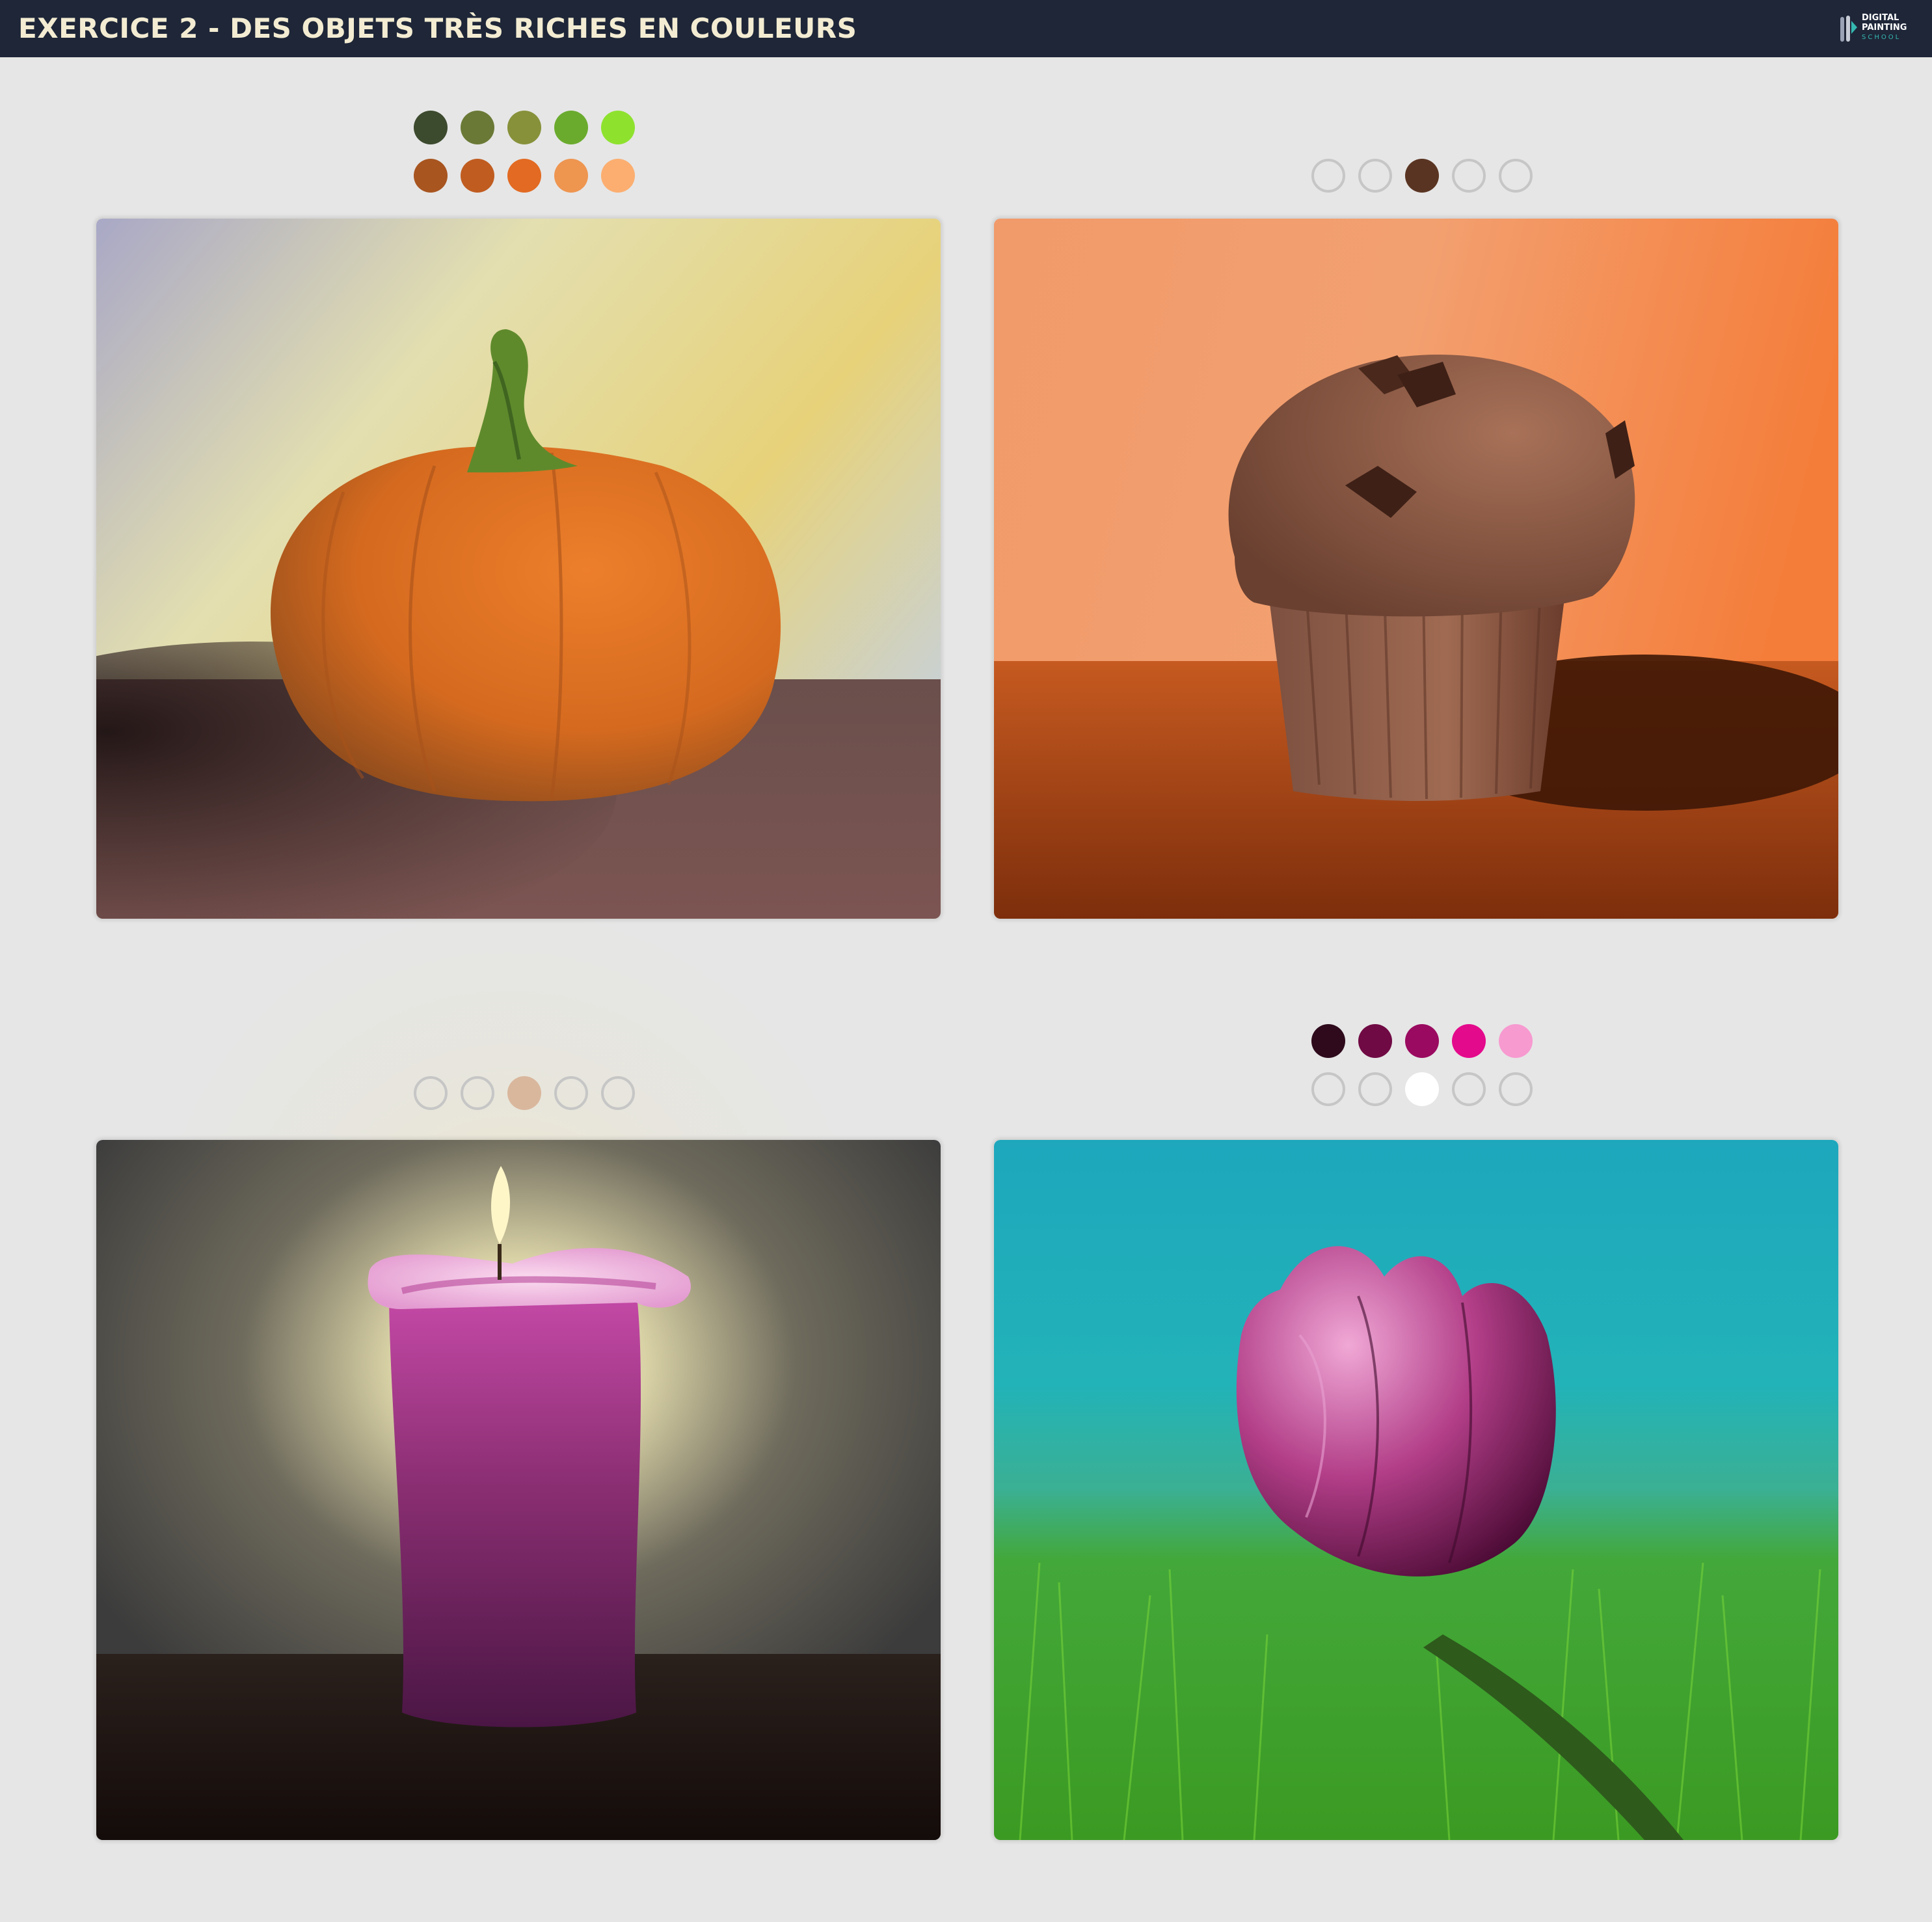 The height and width of the screenshot is (1922, 1932). What do you see at coordinates (1848, 29) in the screenshot?
I see `brush-logo-icon` at bounding box center [1848, 29].